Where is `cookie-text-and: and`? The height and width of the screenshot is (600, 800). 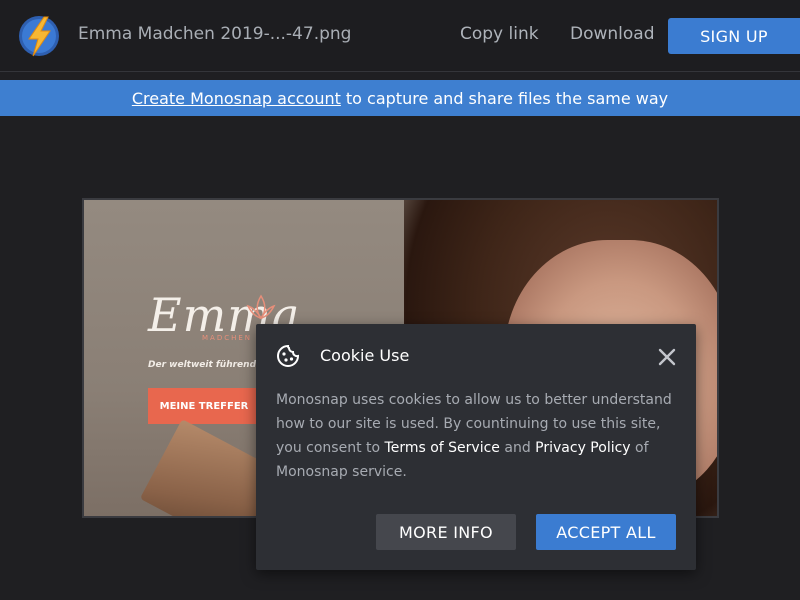
cookie-text-and: and is located at coordinates (517, 448).